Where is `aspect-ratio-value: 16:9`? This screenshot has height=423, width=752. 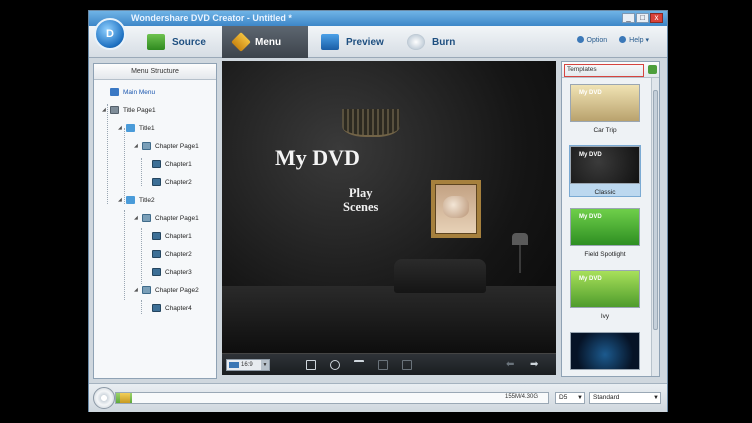
aspect-ratio-value: 16:9 is located at coordinates (247, 365).